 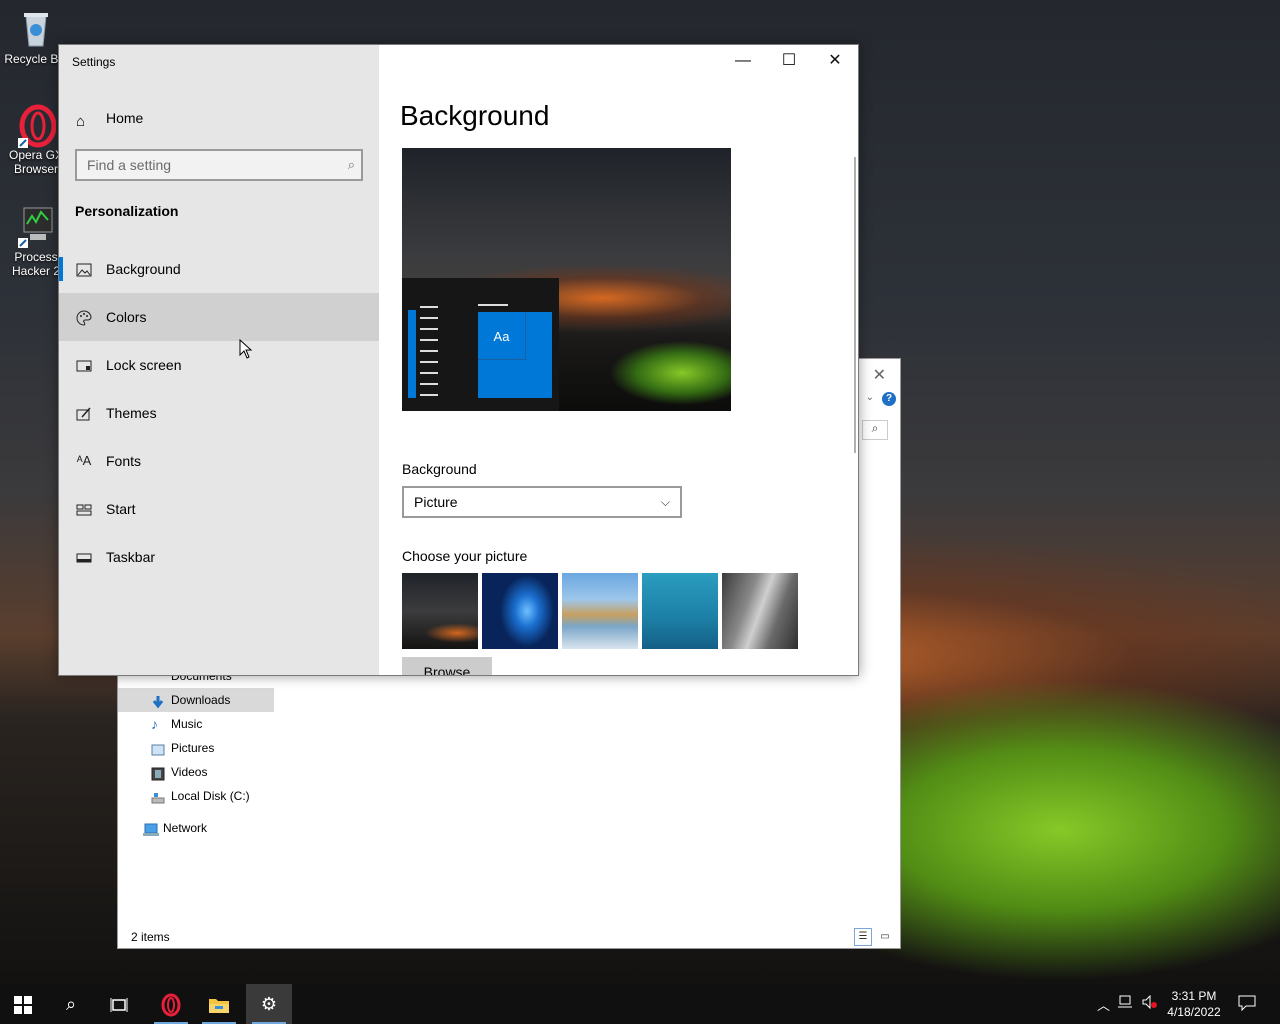 What do you see at coordinates (36, 28) in the screenshot?
I see `recycle-bin-icon` at bounding box center [36, 28].